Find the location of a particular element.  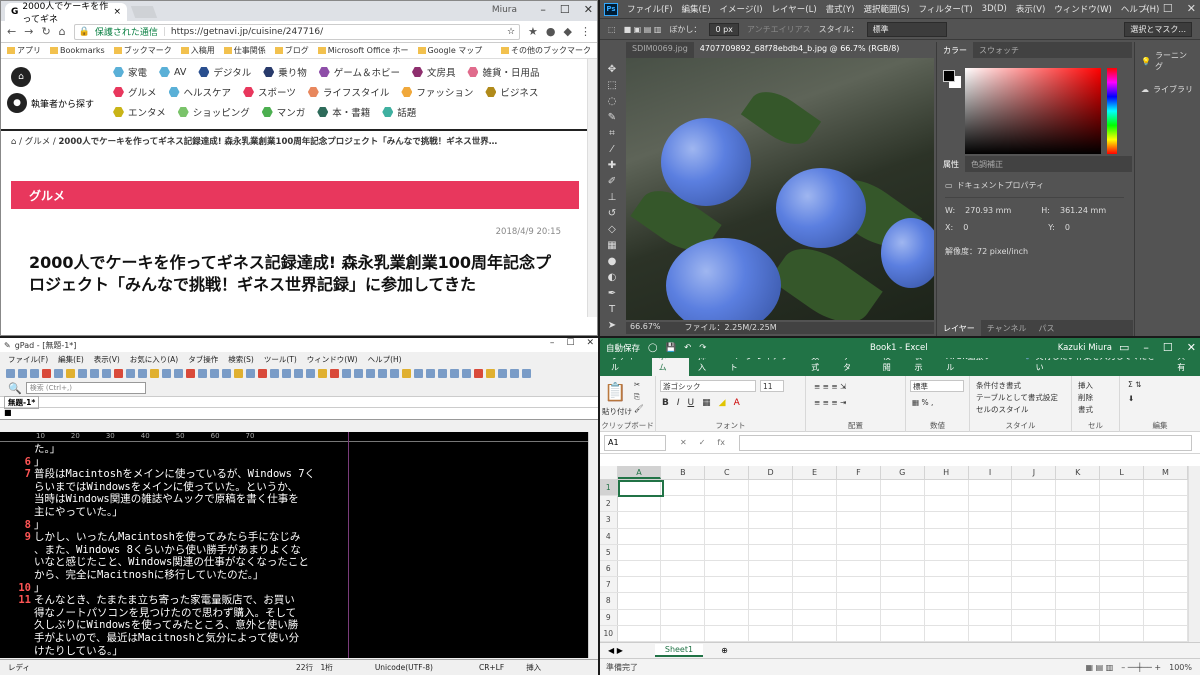

new-tab-button is located at coordinates (144, 12).